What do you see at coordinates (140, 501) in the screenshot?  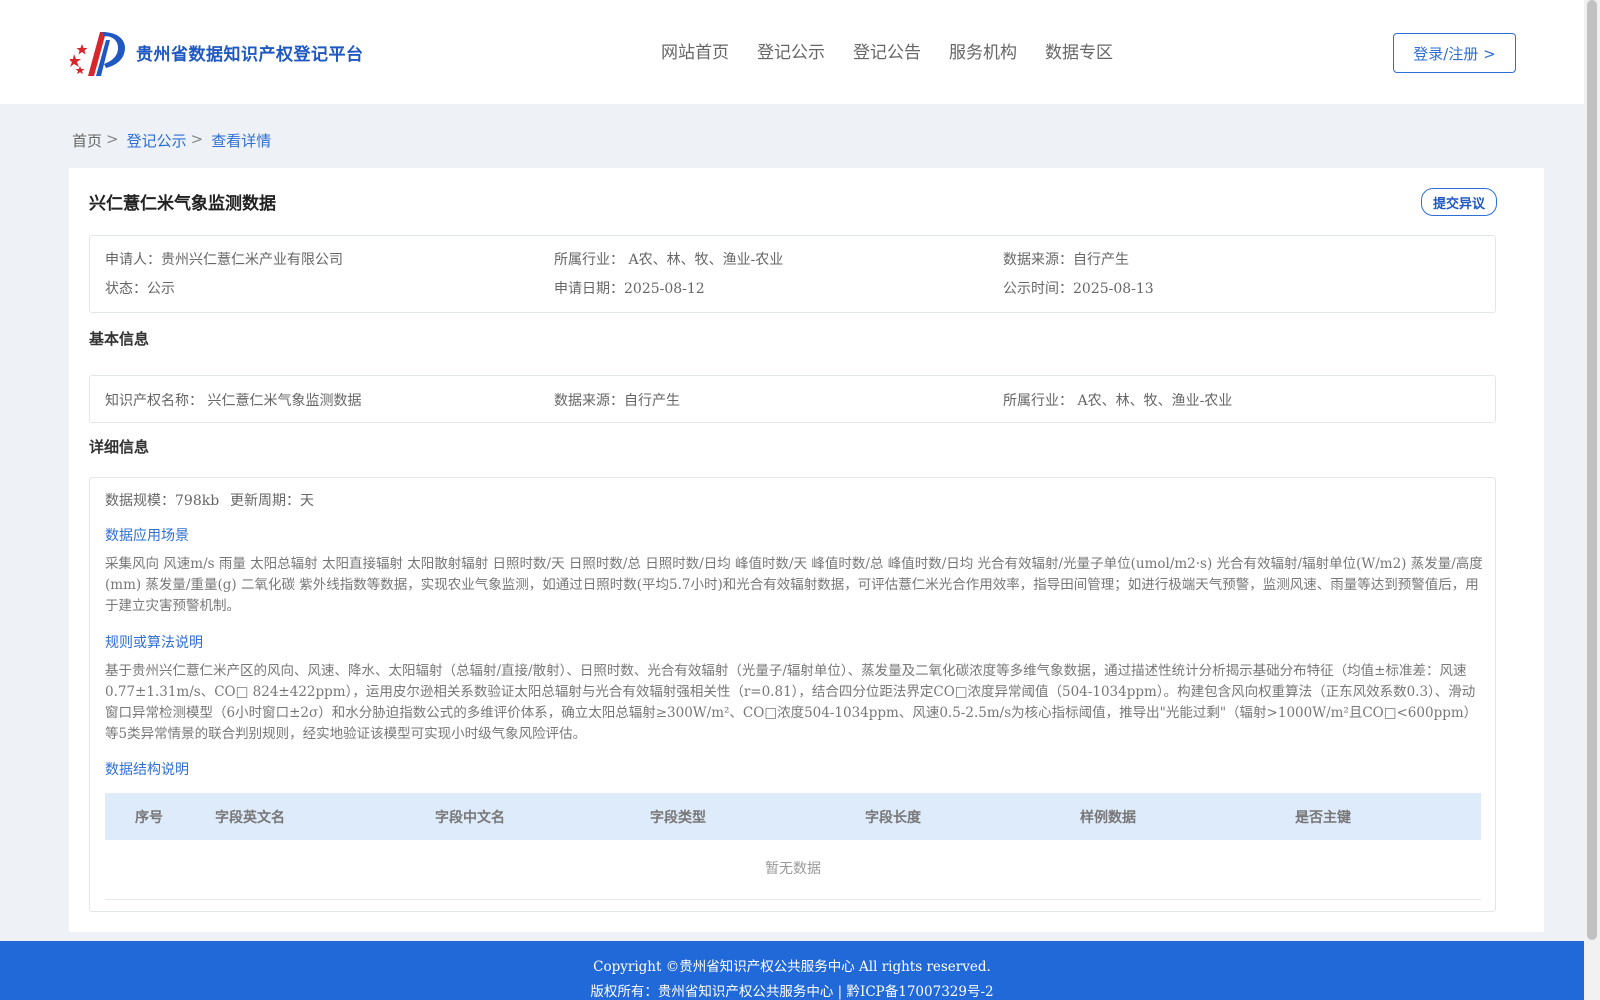 I see `scale-label: 数据规模：` at bounding box center [140, 501].